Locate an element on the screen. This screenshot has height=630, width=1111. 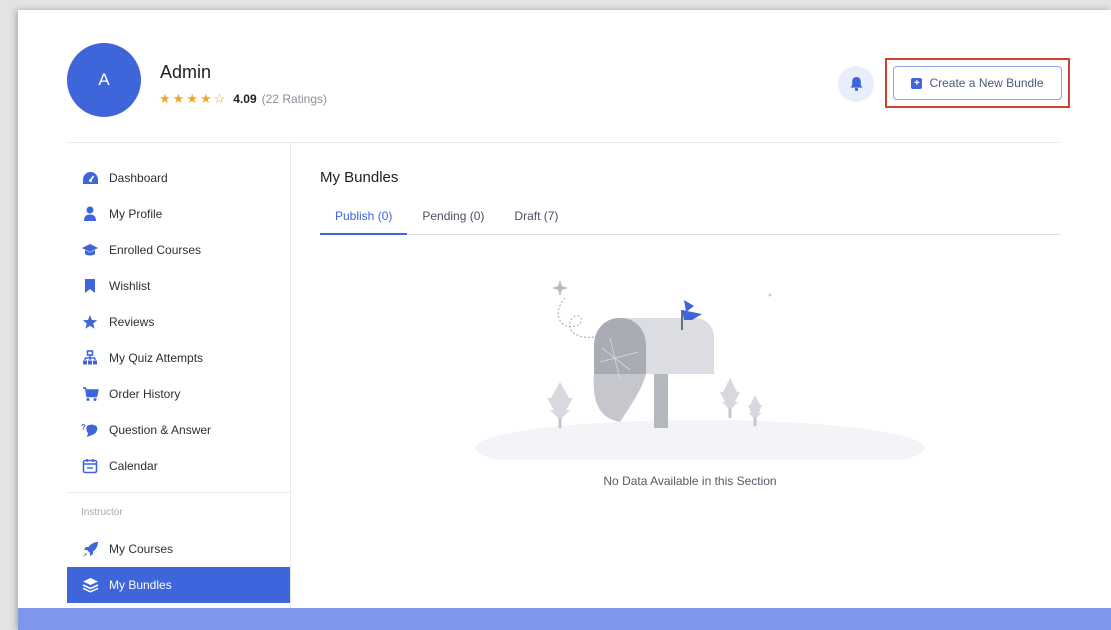
empty-state-message: No Data Available in this Section is located at coordinates (690, 481).